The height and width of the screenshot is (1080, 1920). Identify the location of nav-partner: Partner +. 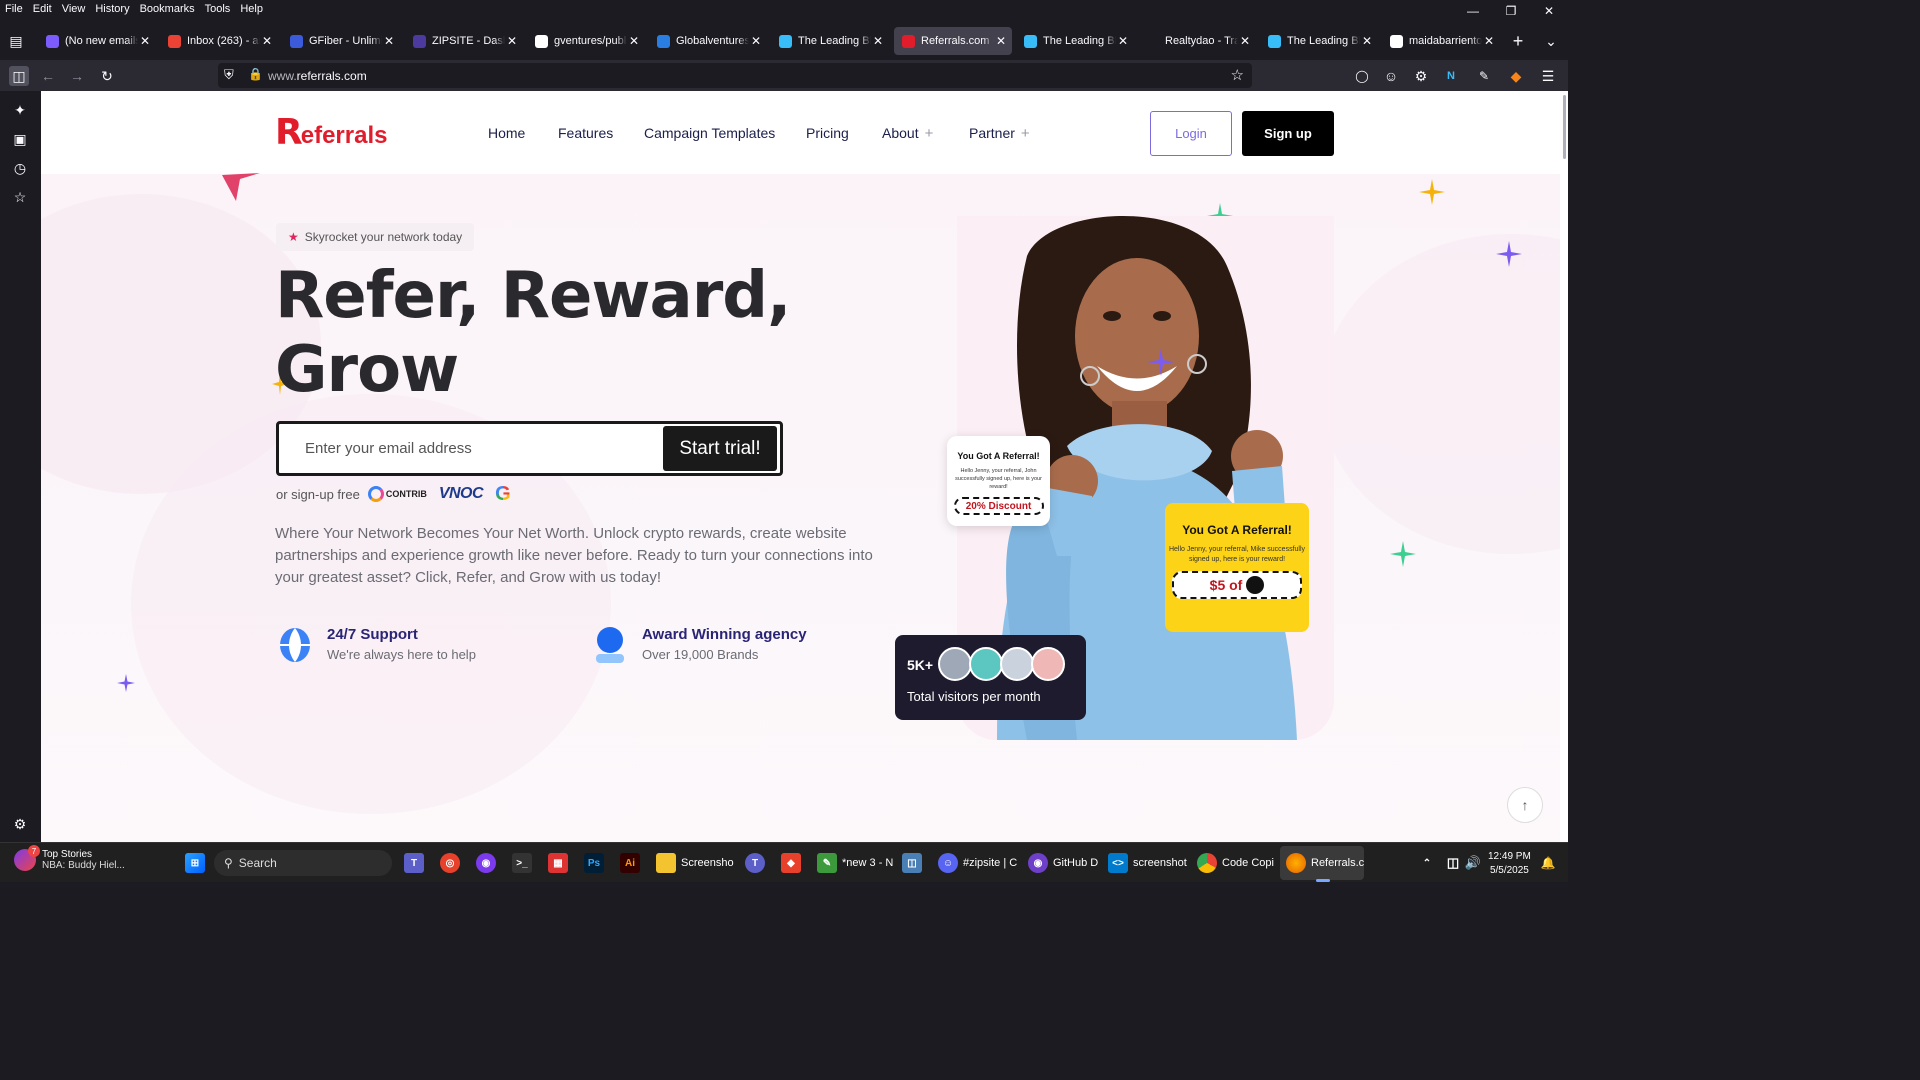
(999, 133).